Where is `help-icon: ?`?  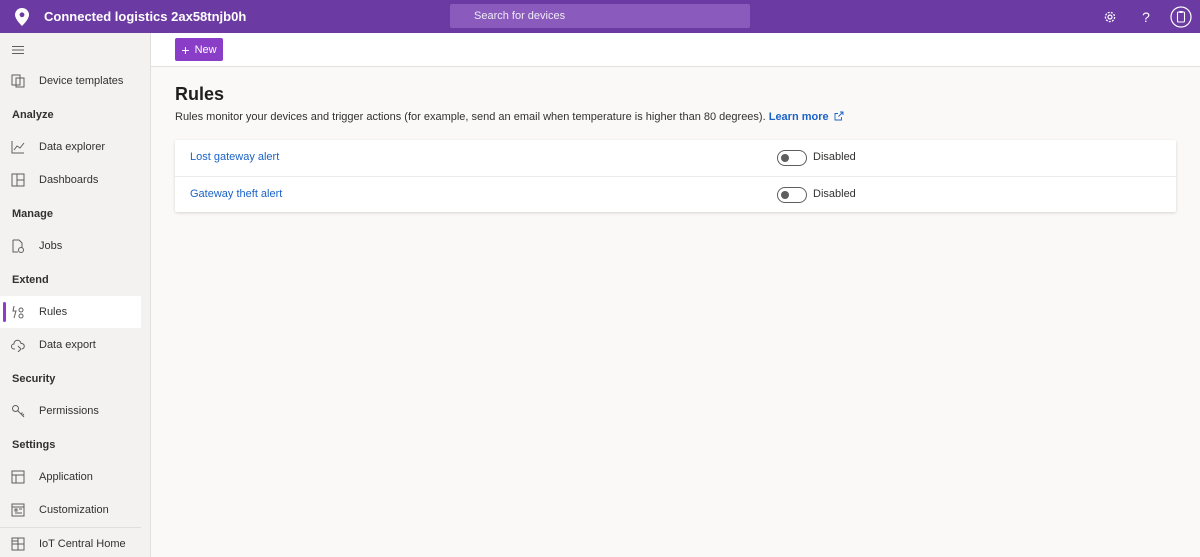
help-icon: ? is located at coordinates (1146, 16).